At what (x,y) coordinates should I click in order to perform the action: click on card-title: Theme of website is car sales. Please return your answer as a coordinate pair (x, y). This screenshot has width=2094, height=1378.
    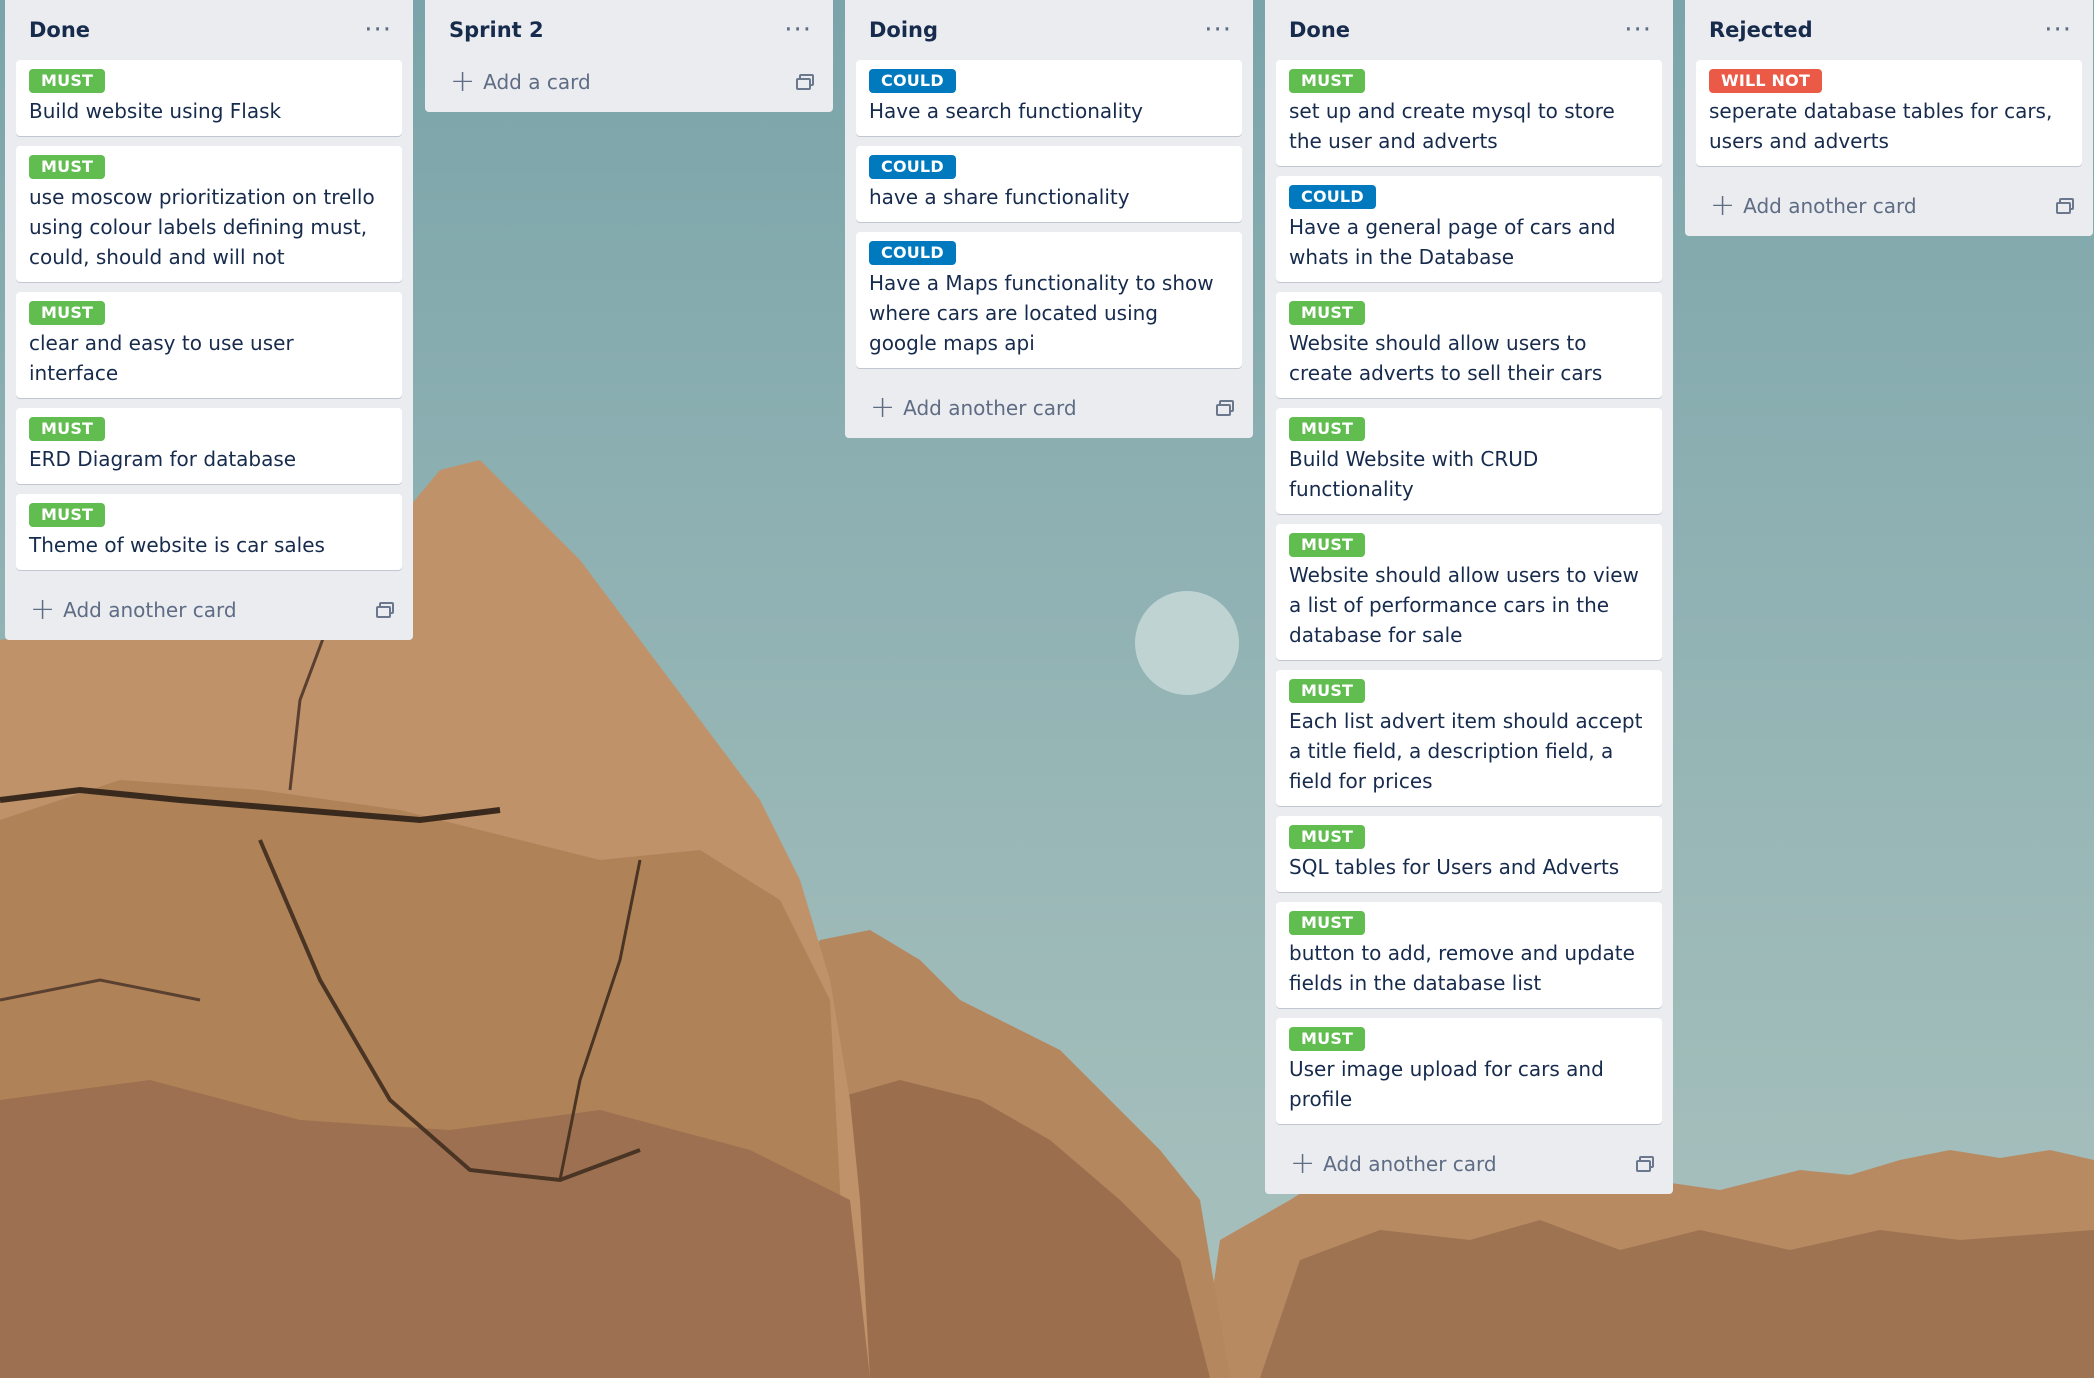
    Looking at the image, I should click on (177, 545).